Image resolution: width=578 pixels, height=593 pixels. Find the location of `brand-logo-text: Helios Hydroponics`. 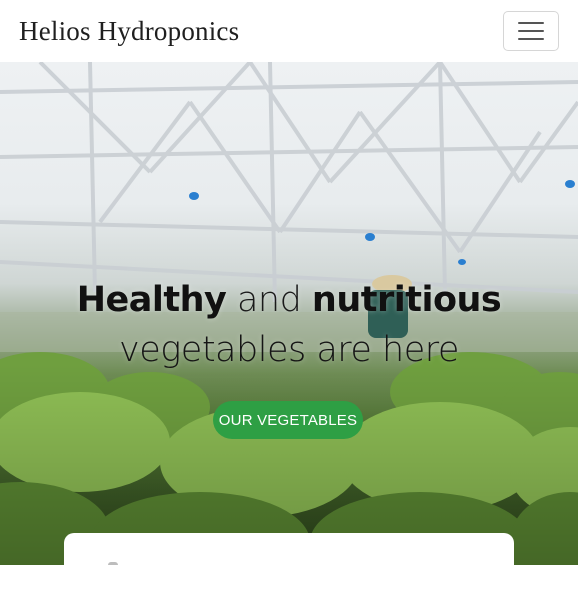

brand-logo-text: Helios Hydroponics is located at coordinates (129, 31).